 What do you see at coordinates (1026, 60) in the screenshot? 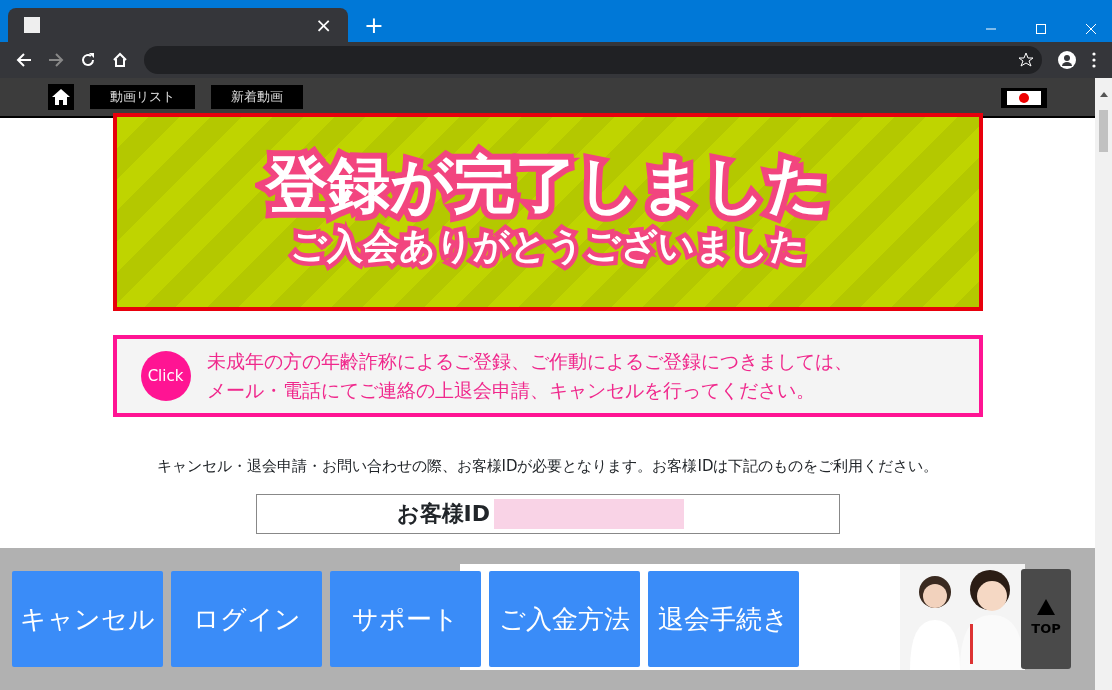
I see `star-icon` at bounding box center [1026, 60].